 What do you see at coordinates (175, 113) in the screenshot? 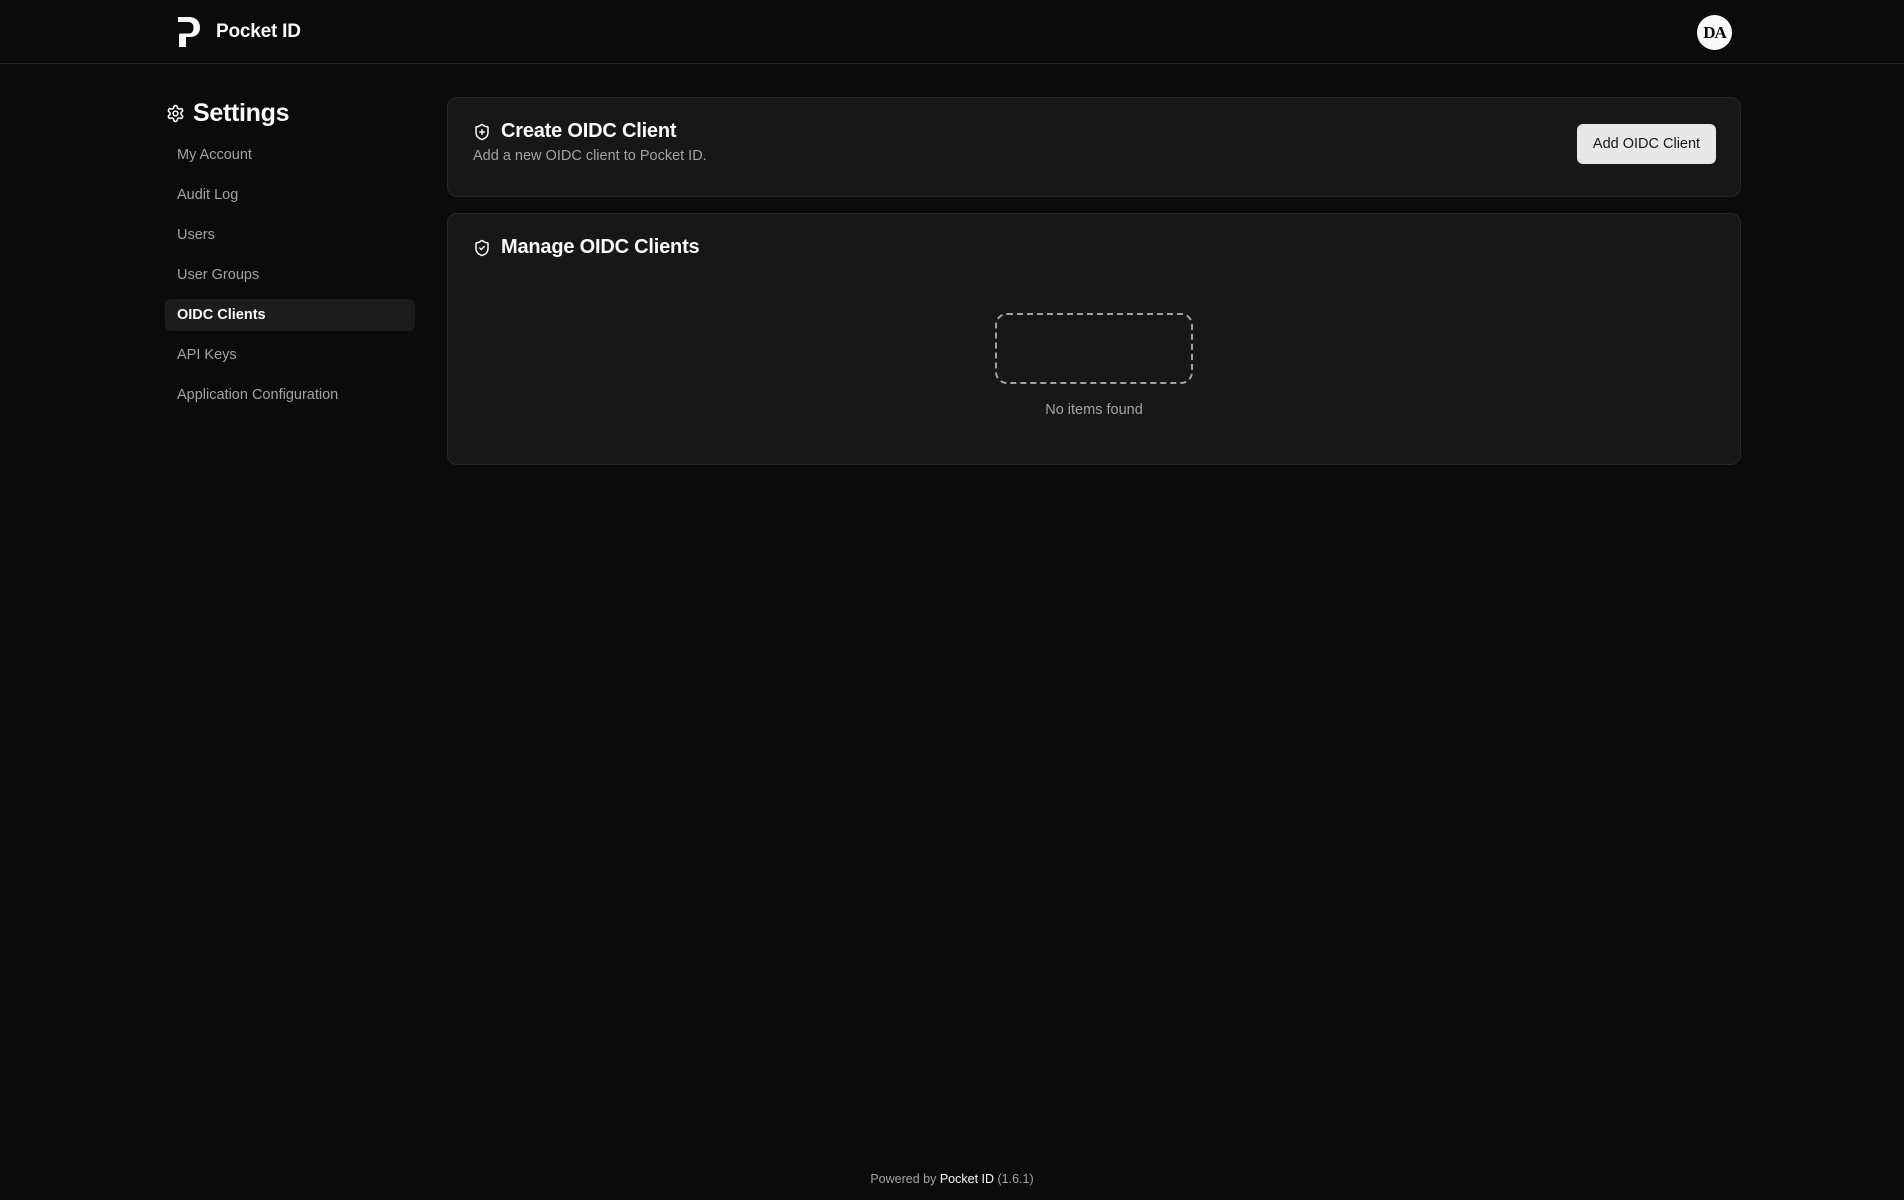
I see `gear-icon` at bounding box center [175, 113].